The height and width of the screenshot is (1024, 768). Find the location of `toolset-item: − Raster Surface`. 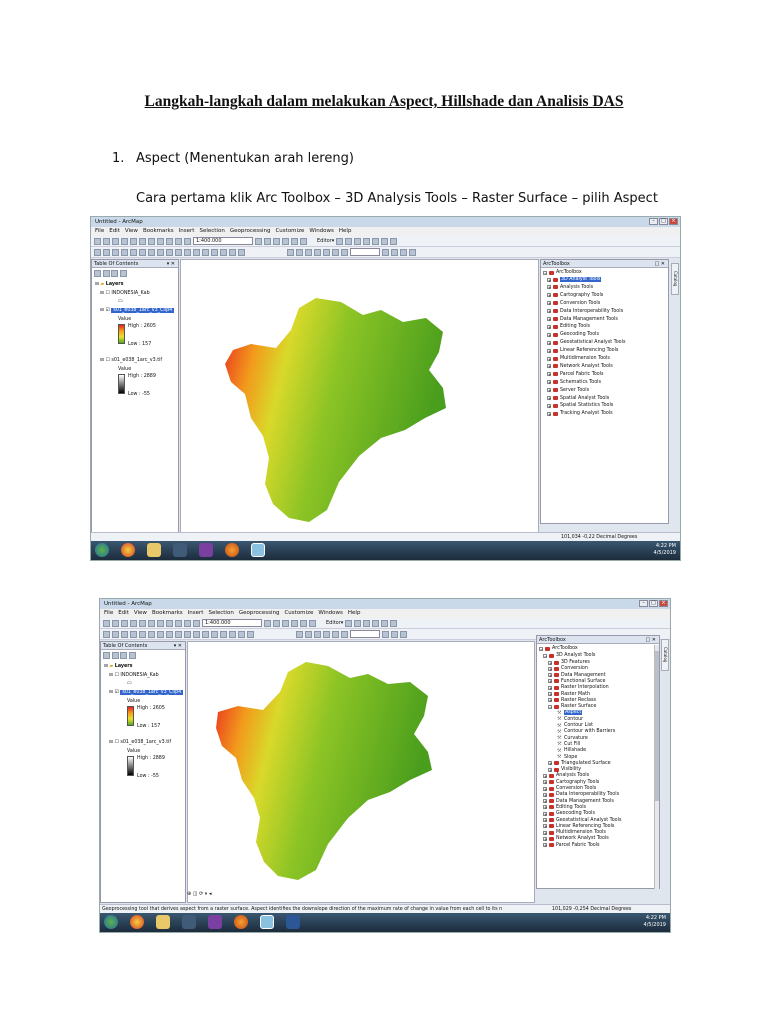

toolset-item: − Raster Surface is located at coordinates (572, 706).